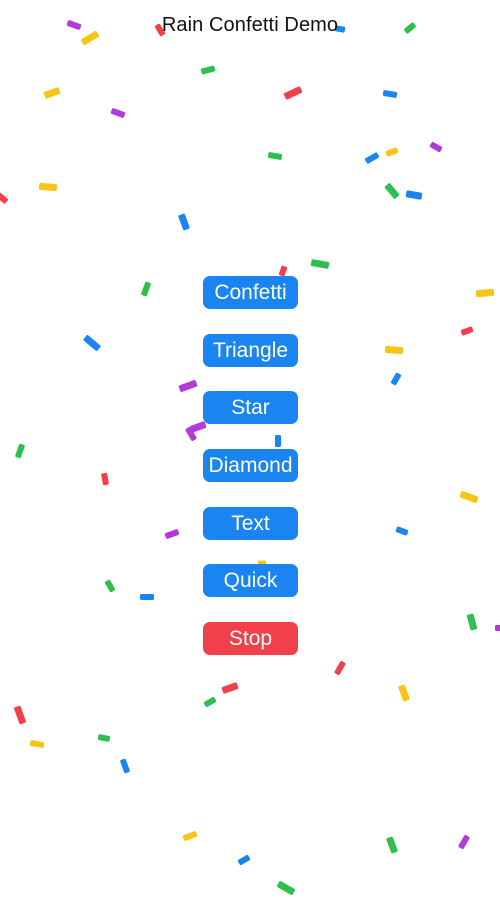 Image resolution: width=500 pixels, height=900 pixels. I want to click on page-title: Rain Confetti Demo, so click(250, 25).